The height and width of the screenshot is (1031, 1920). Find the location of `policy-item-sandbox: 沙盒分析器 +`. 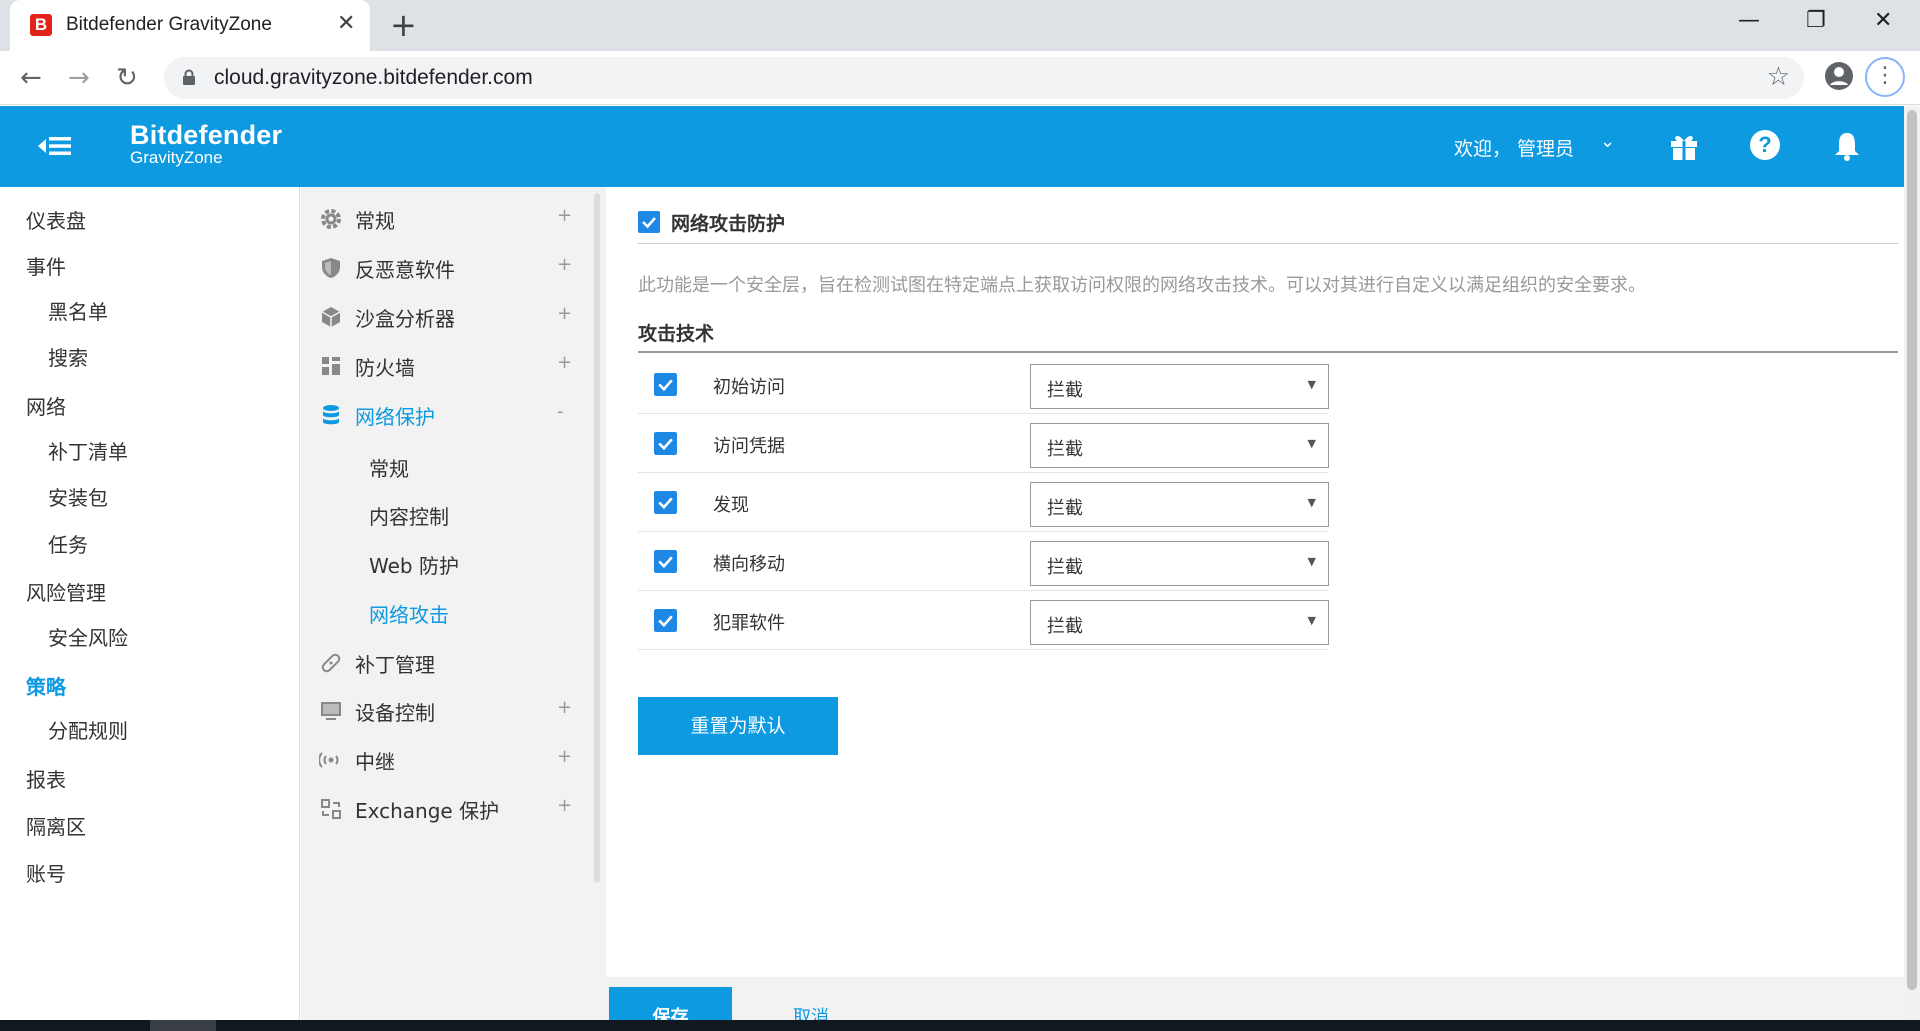

policy-item-sandbox: 沙盒分析器 + is located at coordinates (446, 317).